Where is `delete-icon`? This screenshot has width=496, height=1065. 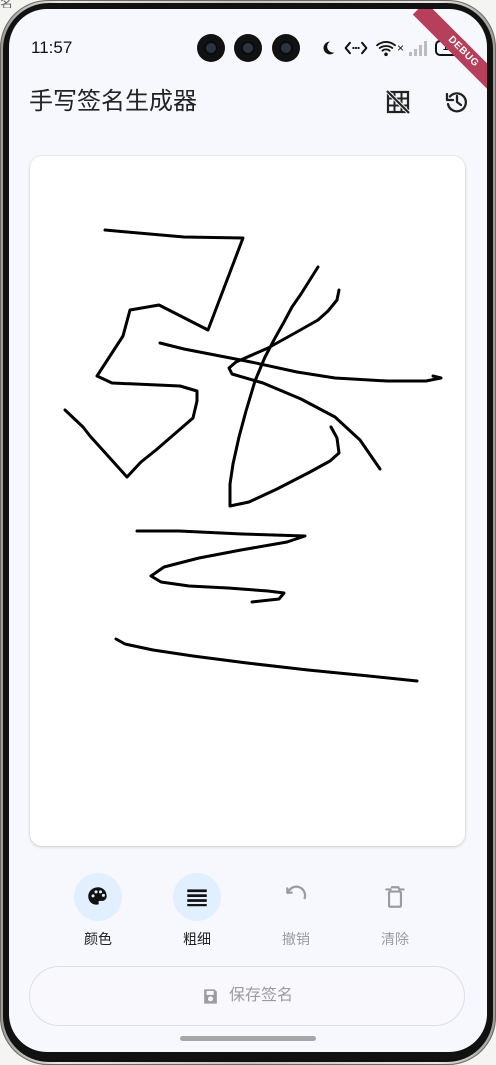
delete-icon is located at coordinates (395, 897).